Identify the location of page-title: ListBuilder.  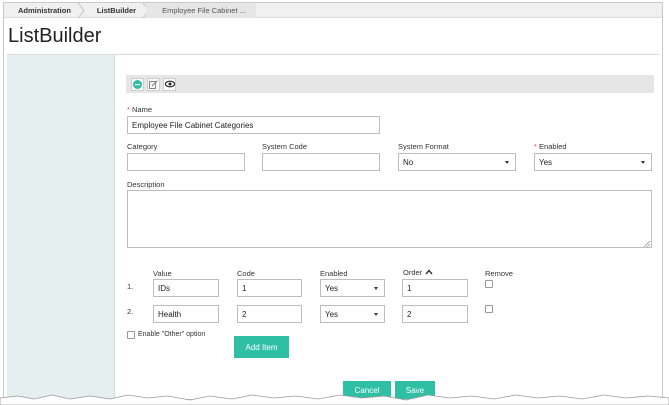
(55, 36).